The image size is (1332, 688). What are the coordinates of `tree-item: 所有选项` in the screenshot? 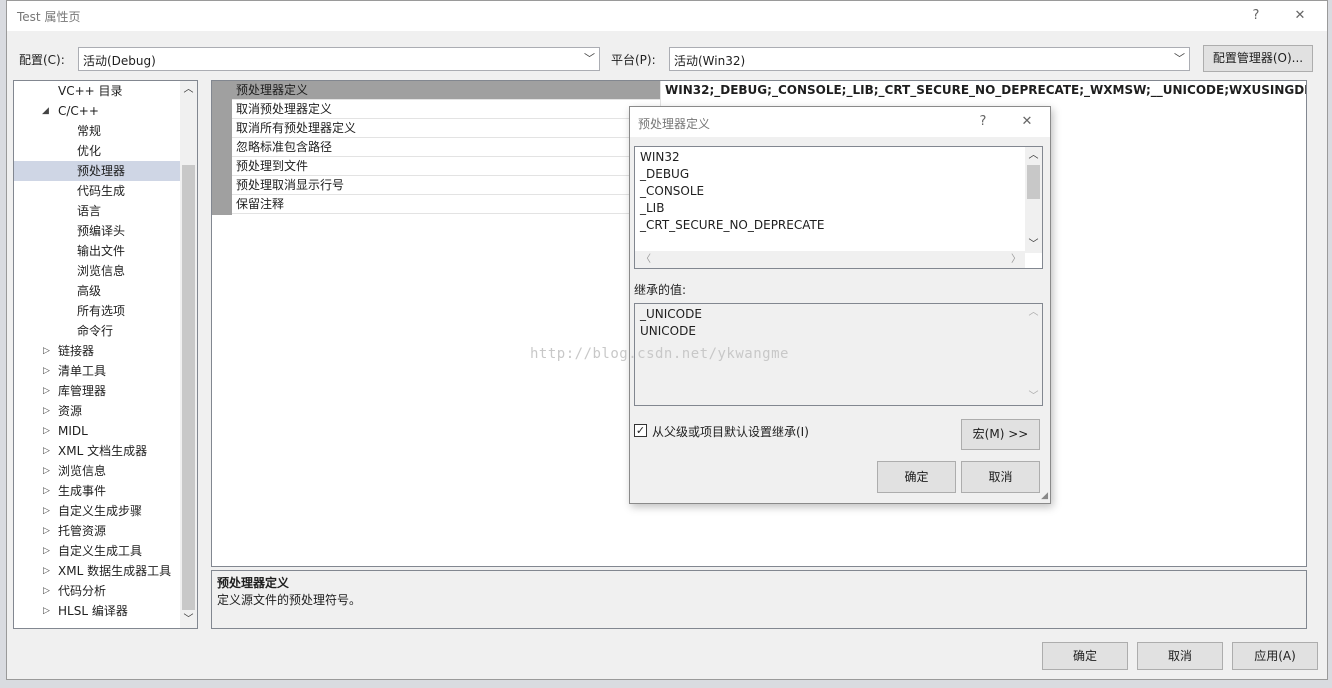 It's located at (97, 311).